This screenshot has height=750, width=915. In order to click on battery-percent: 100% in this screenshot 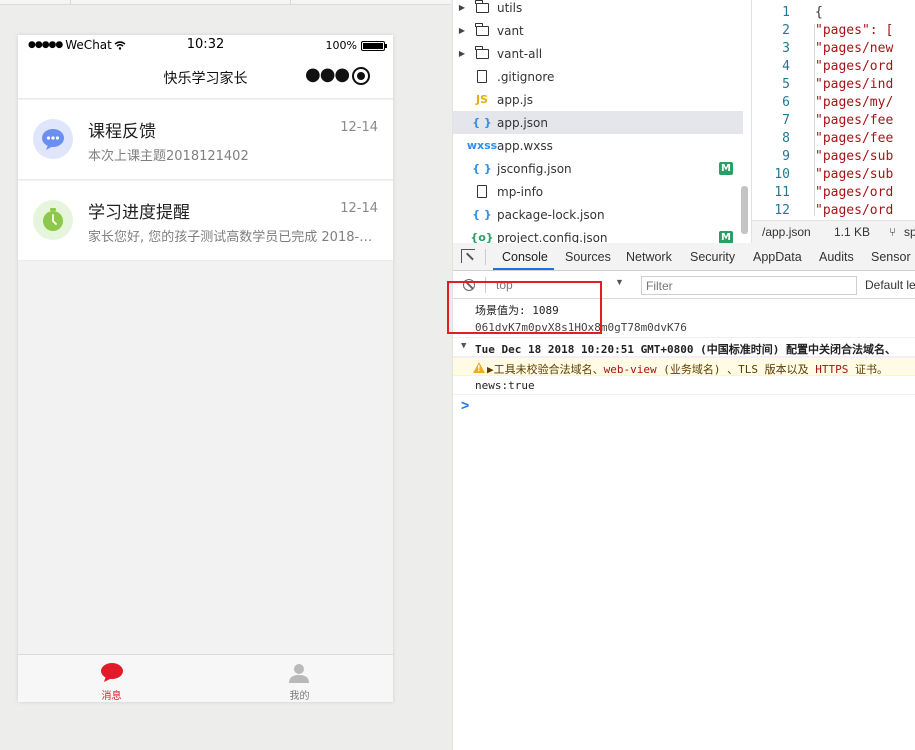, I will do `click(341, 45)`.